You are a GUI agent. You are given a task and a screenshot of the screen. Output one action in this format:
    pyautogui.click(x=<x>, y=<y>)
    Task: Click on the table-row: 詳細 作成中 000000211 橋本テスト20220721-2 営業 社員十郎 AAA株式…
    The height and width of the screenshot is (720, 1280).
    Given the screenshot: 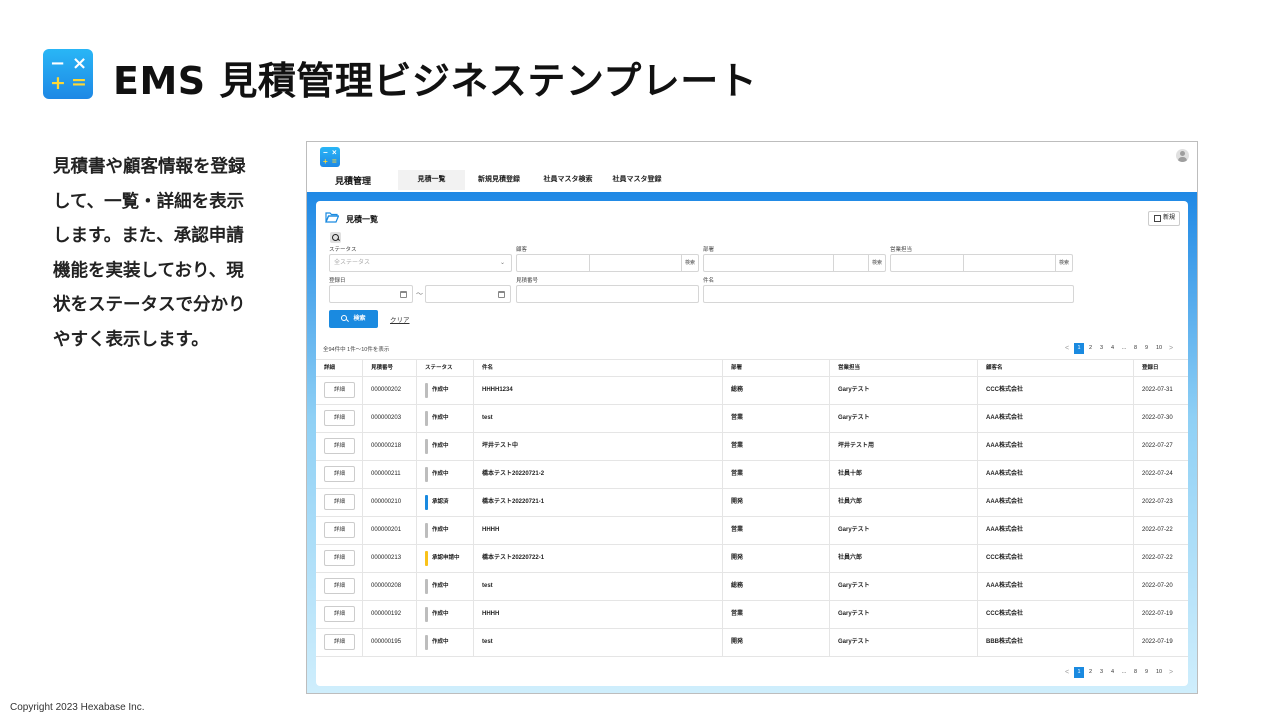 What is the action you would take?
    pyautogui.click(x=752, y=475)
    